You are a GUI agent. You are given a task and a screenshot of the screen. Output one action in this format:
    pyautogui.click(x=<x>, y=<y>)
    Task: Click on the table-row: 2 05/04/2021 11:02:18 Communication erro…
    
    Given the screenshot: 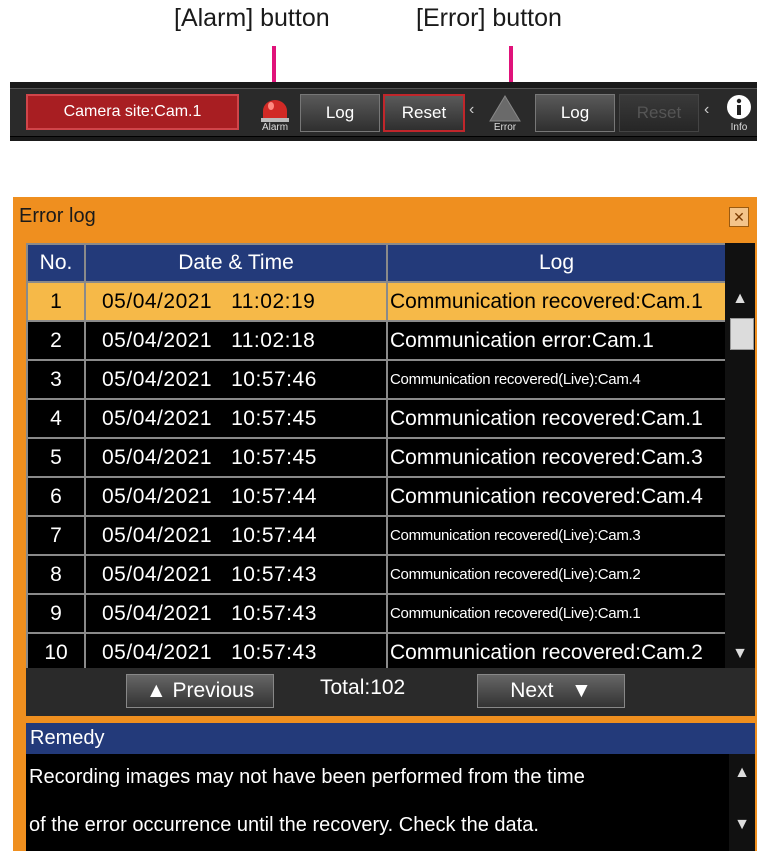 What is the action you would take?
    pyautogui.click(x=376, y=340)
    